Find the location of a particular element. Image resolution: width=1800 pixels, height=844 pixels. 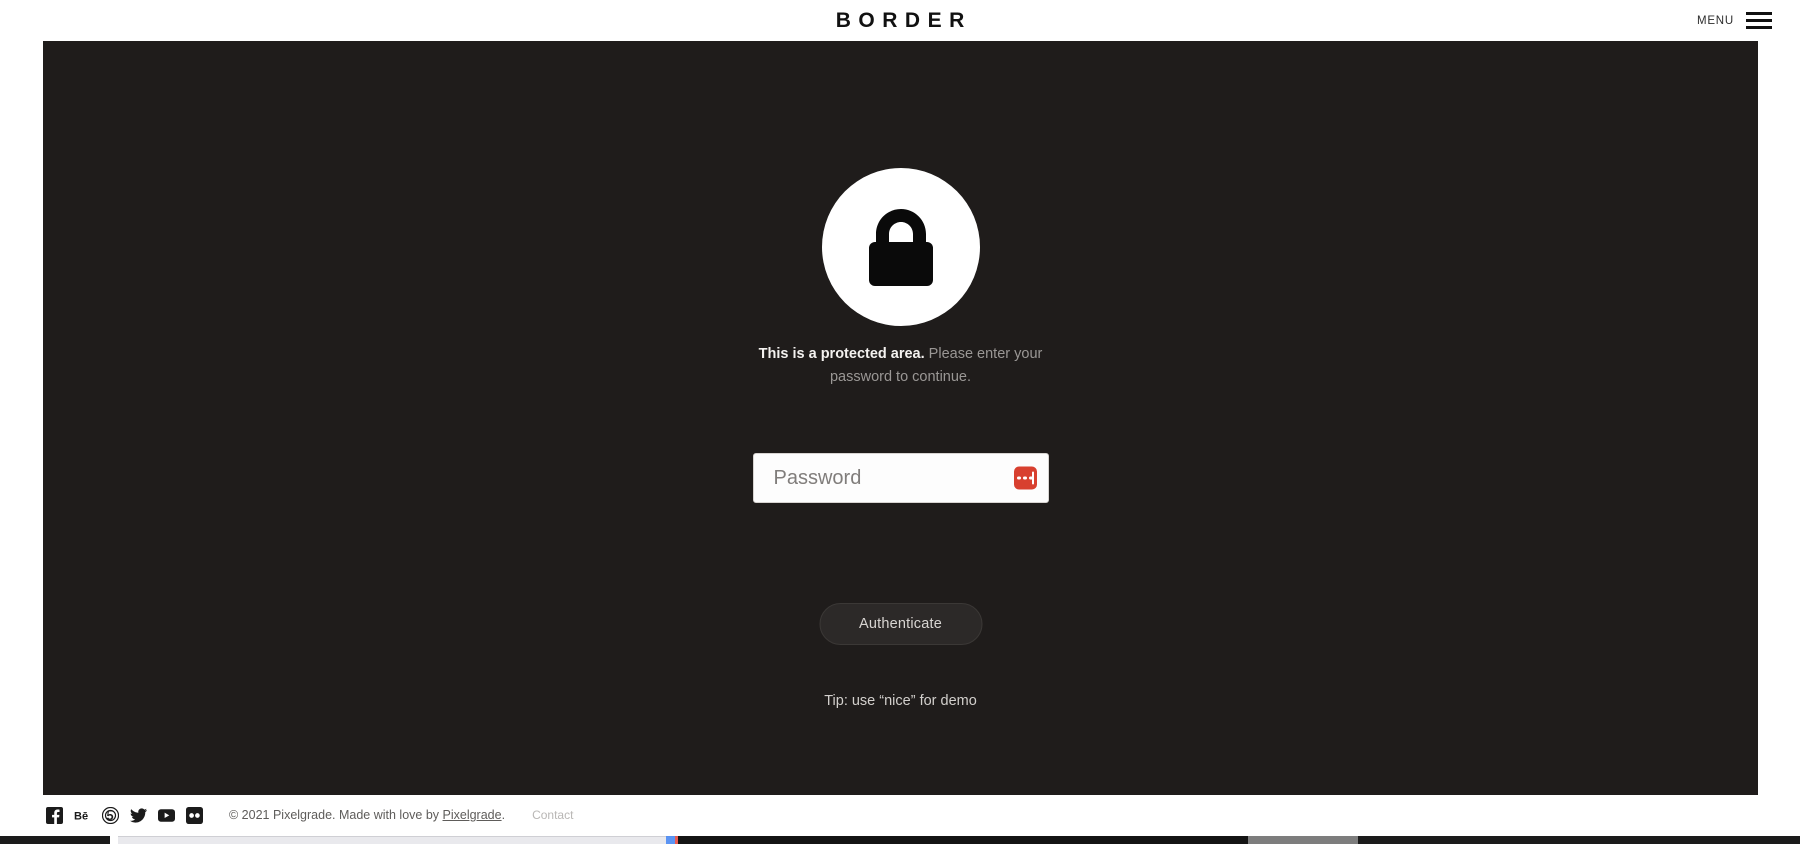

copyright-suffix: . is located at coordinates (503, 815).